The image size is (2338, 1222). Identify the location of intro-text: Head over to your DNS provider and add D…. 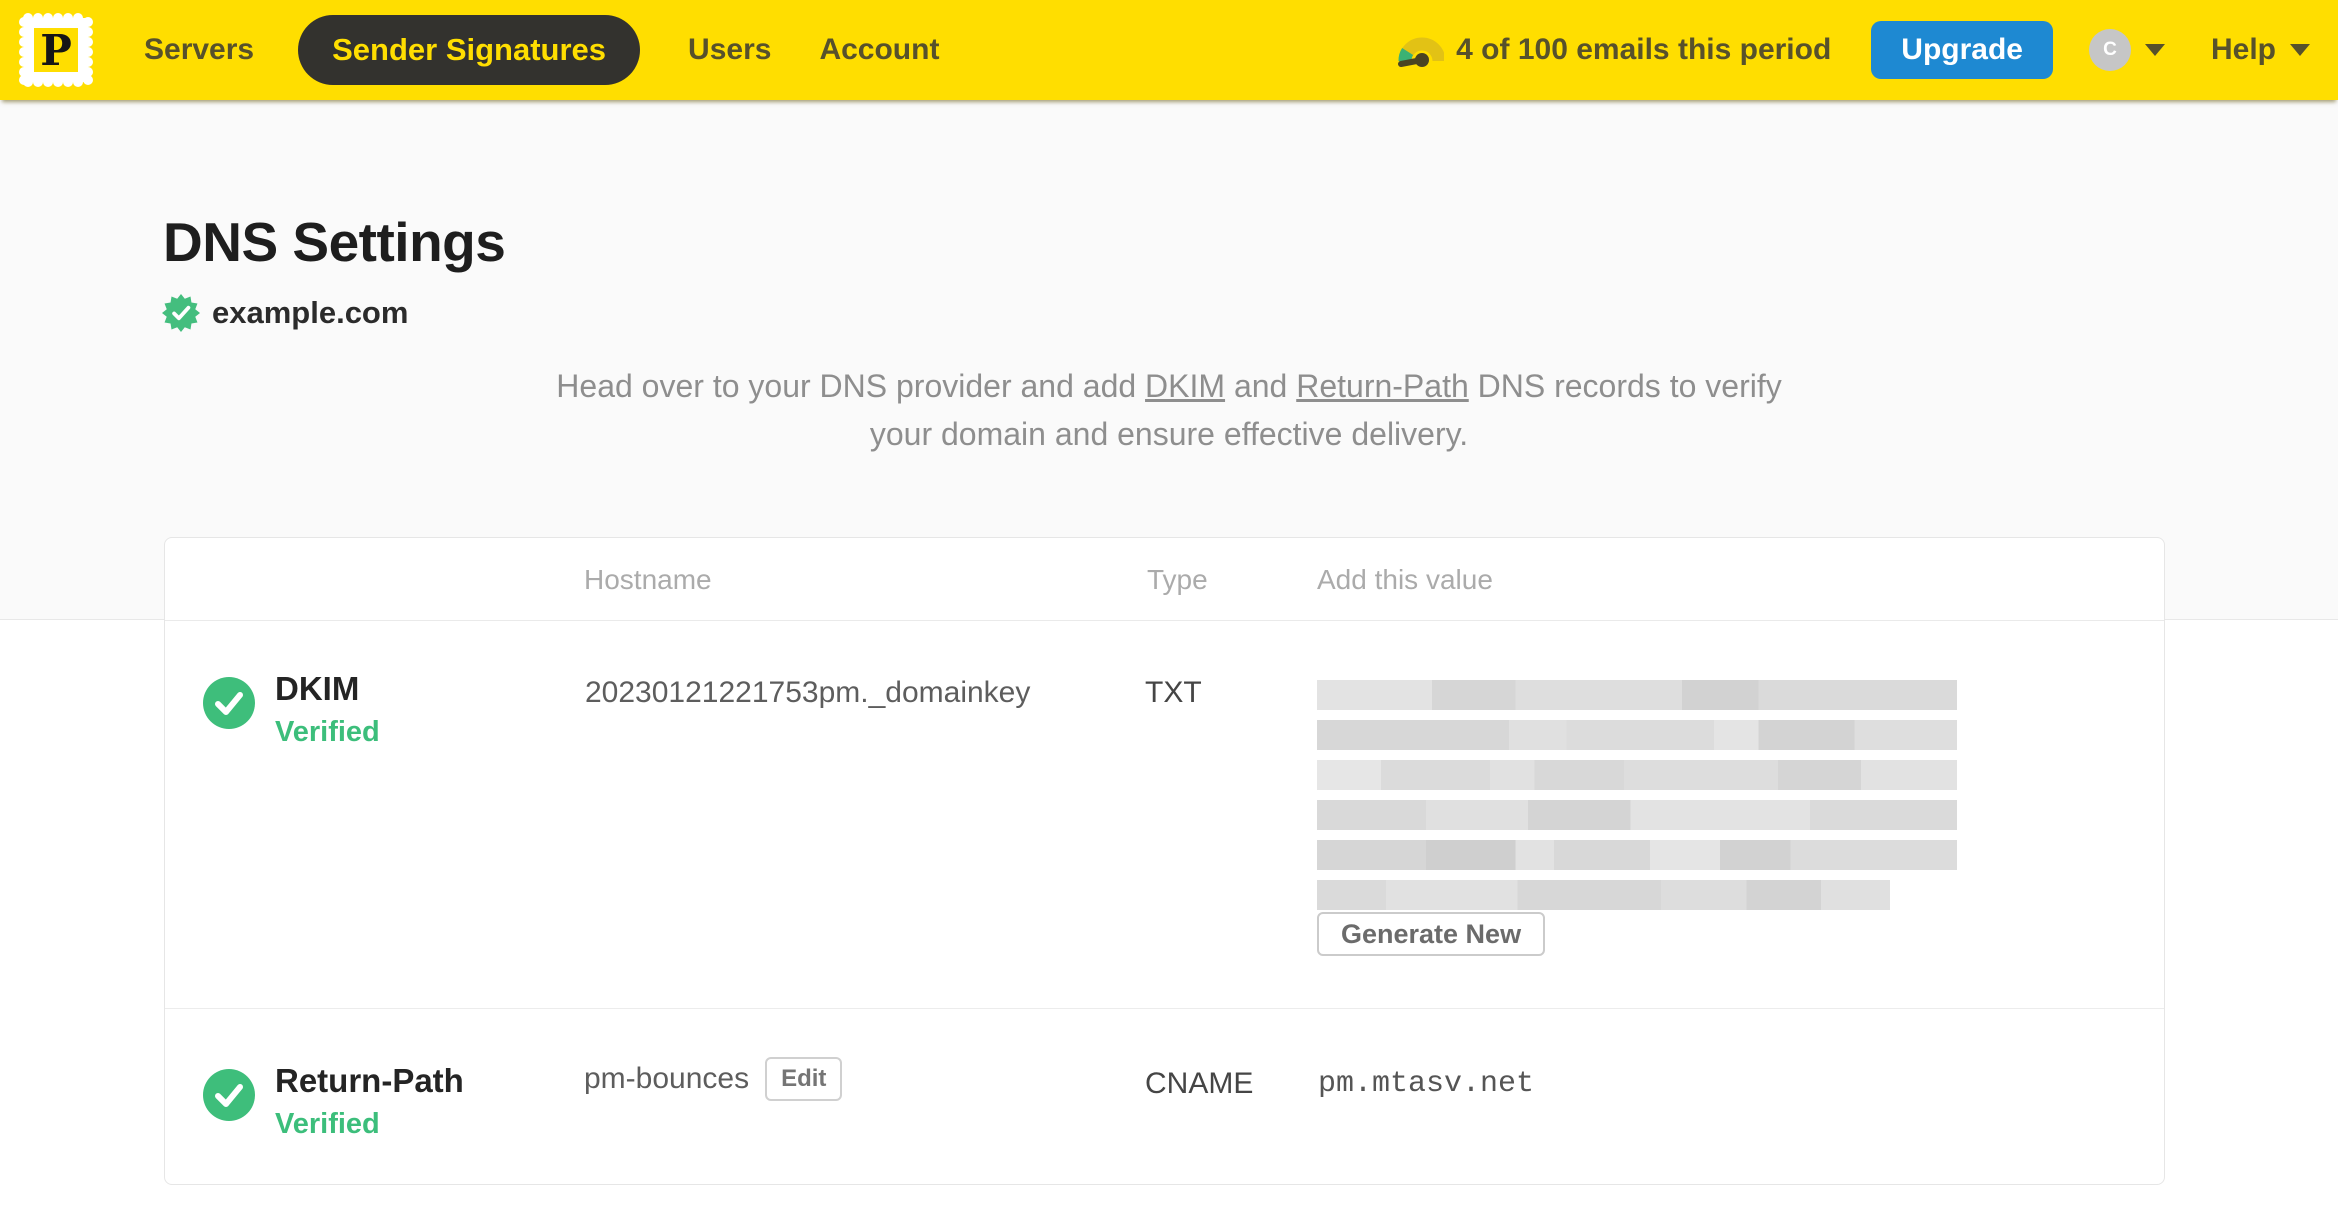
(1169, 410).